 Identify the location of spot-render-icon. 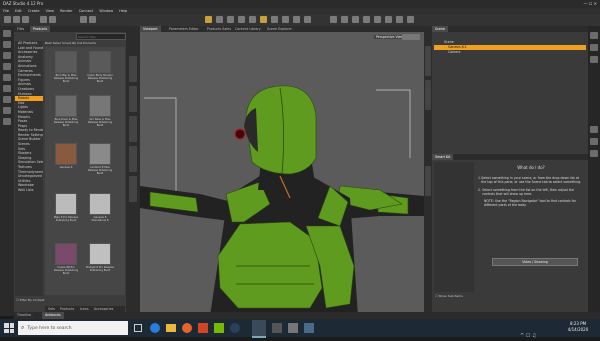
(285, 19).